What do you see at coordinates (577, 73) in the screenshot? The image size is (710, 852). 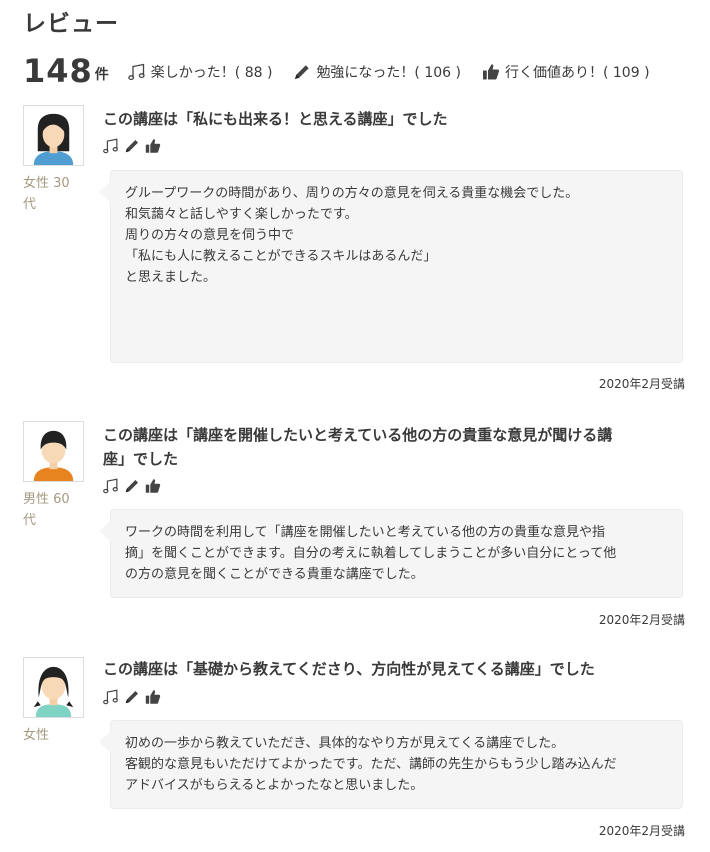 I see `worth-stat-label: 行く価値あり！( 109 )` at bounding box center [577, 73].